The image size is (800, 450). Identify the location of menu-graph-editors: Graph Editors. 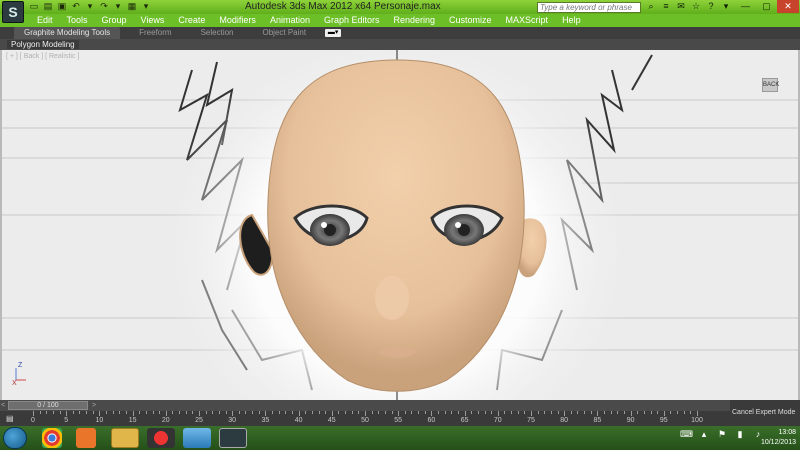
(352, 20).